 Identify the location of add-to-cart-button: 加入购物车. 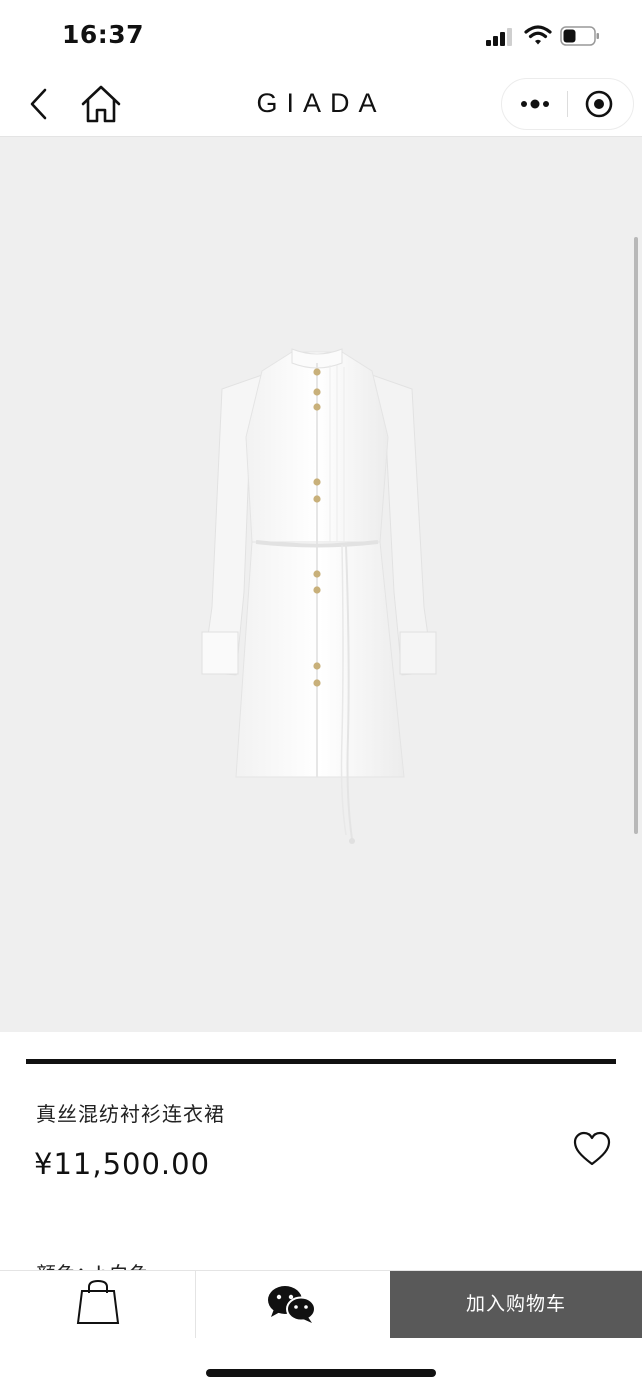
(516, 1304).